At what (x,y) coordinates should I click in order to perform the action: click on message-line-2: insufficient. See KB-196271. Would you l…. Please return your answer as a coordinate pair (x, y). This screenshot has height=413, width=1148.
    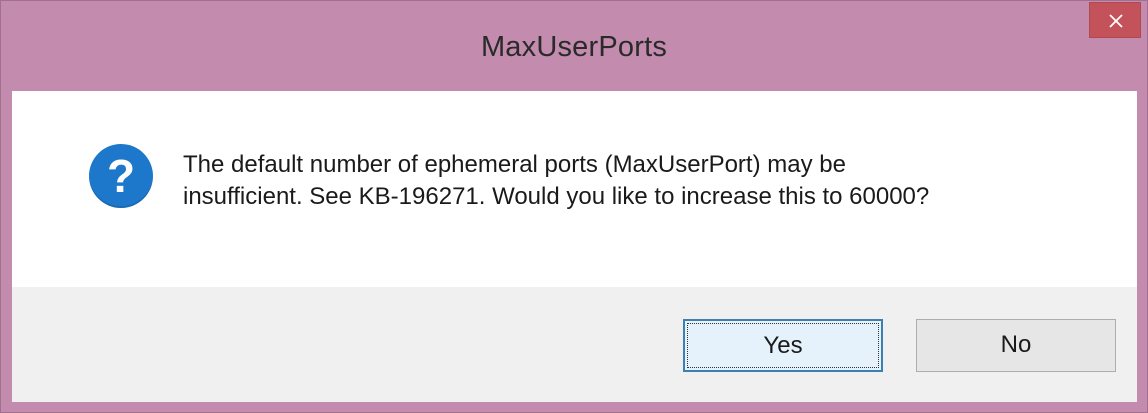
    Looking at the image, I should click on (556, 196).